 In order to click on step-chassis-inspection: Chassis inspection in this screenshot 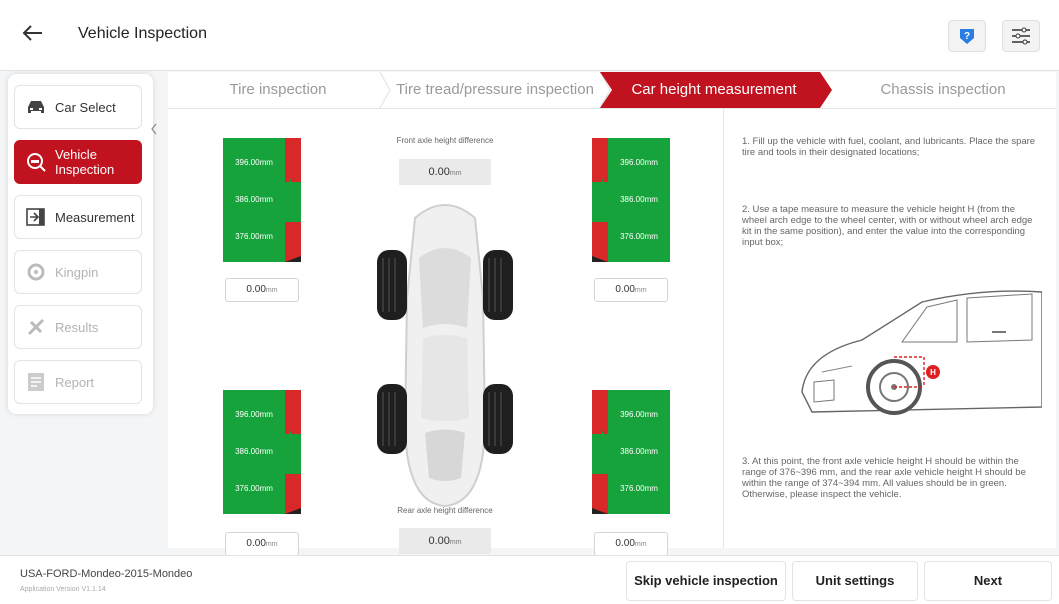, I will do `click(943, 90)`.